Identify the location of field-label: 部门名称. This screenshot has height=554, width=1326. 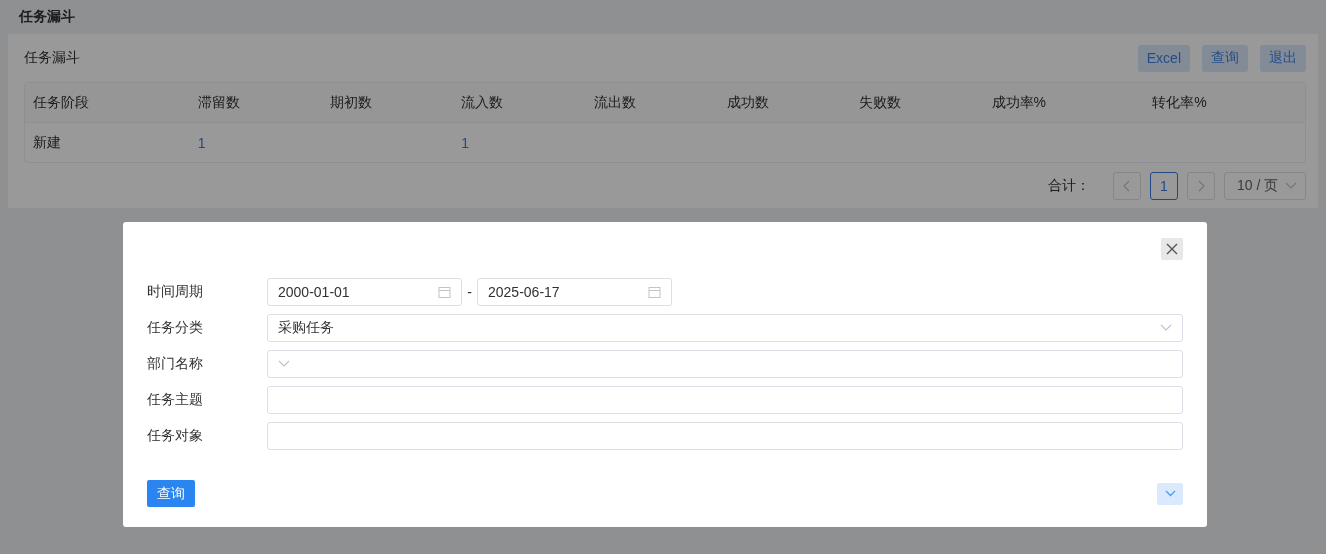
(175, 364).